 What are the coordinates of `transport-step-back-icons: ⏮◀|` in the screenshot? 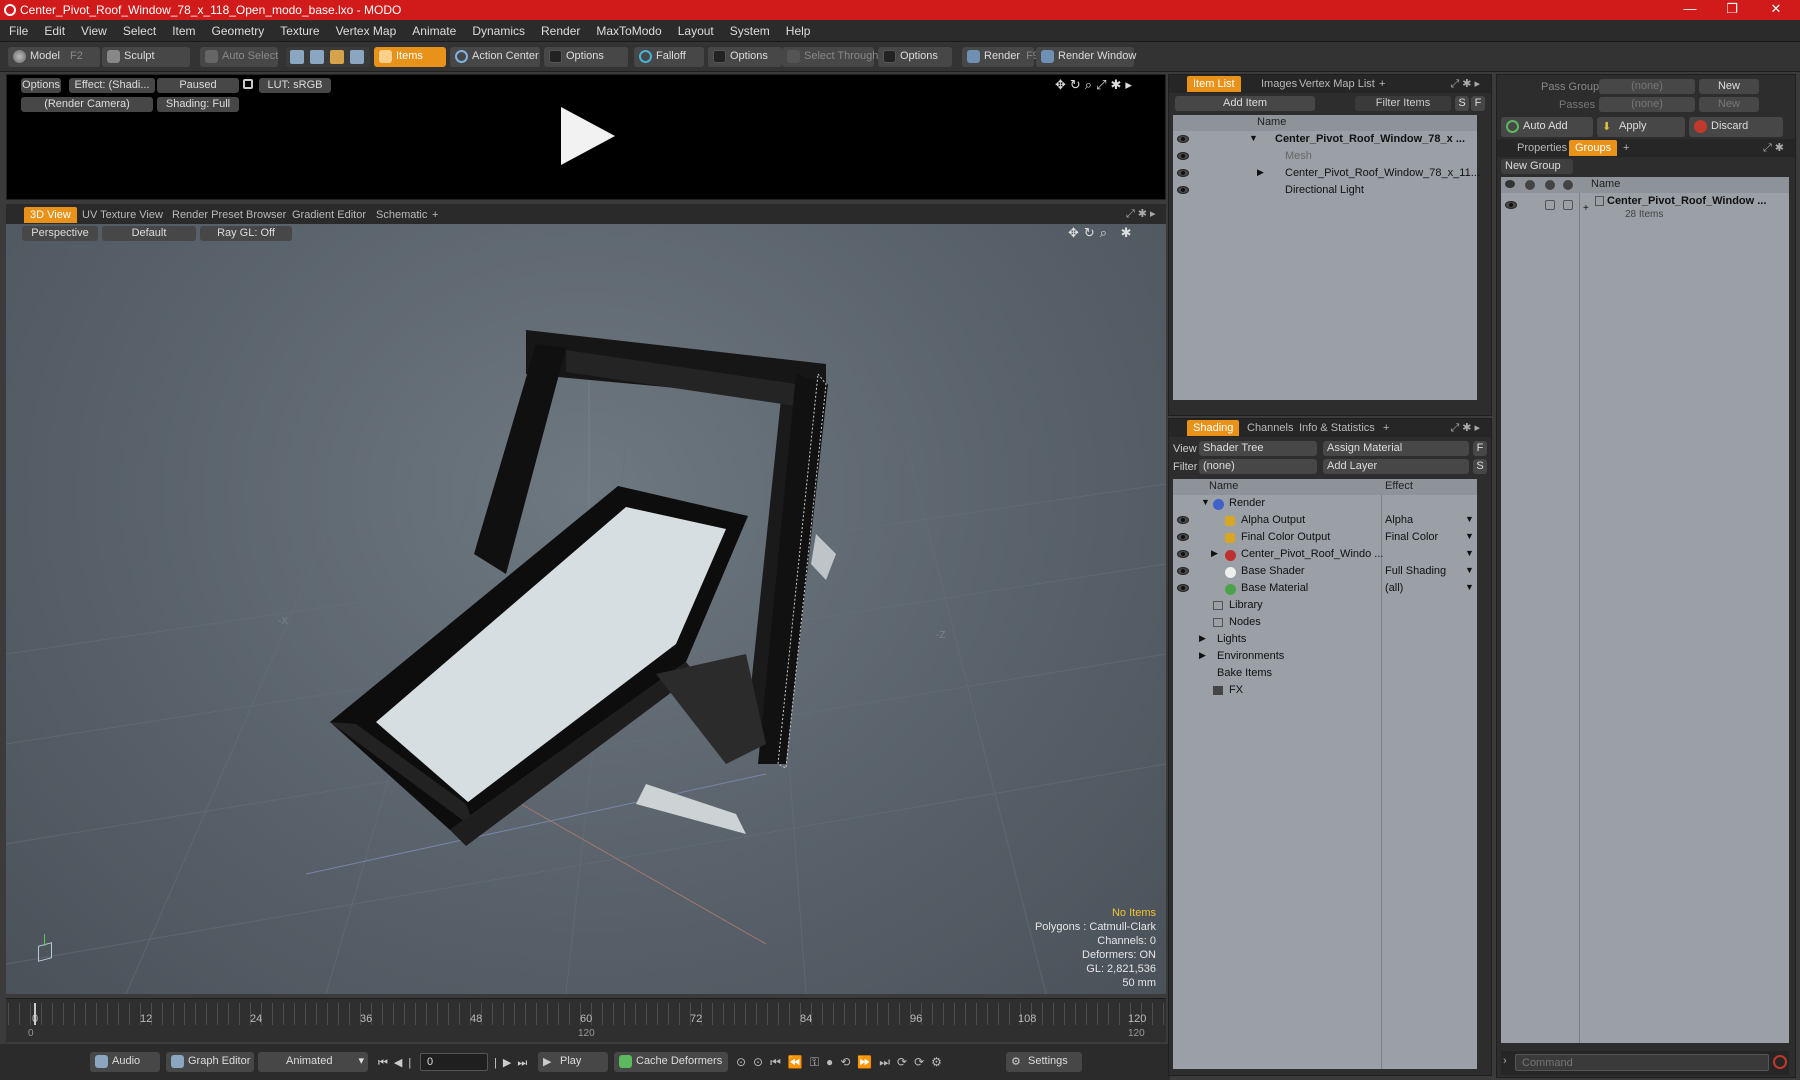 It's located at (397, 1063).